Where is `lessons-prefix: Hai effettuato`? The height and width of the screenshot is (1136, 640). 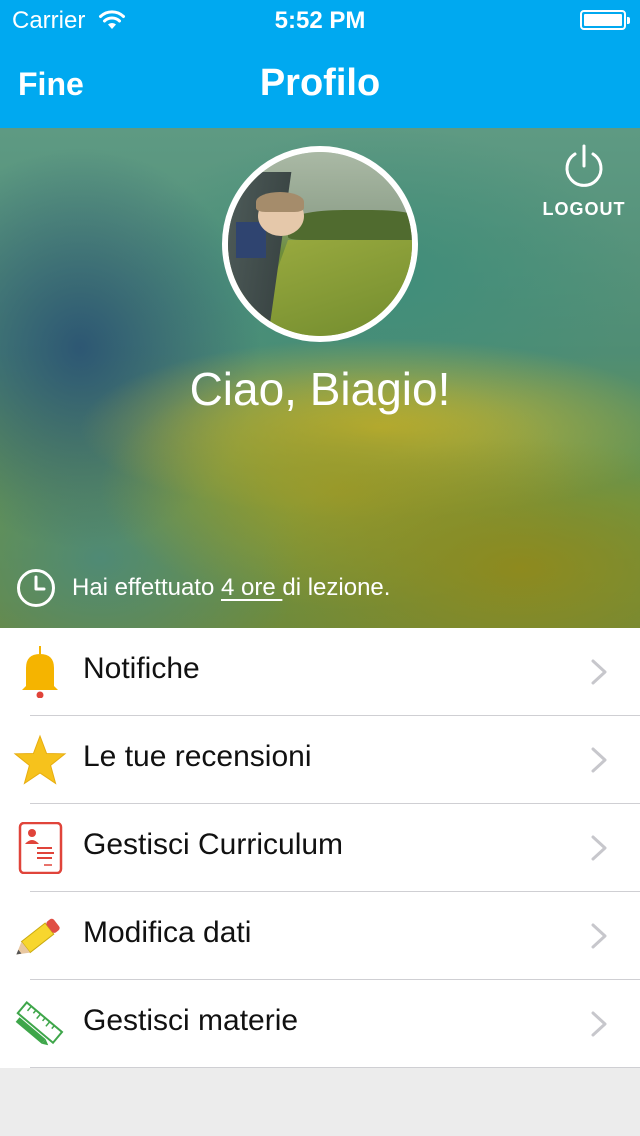
lessons-prefix: Hai effettuato is located at coordinates (146, 587).